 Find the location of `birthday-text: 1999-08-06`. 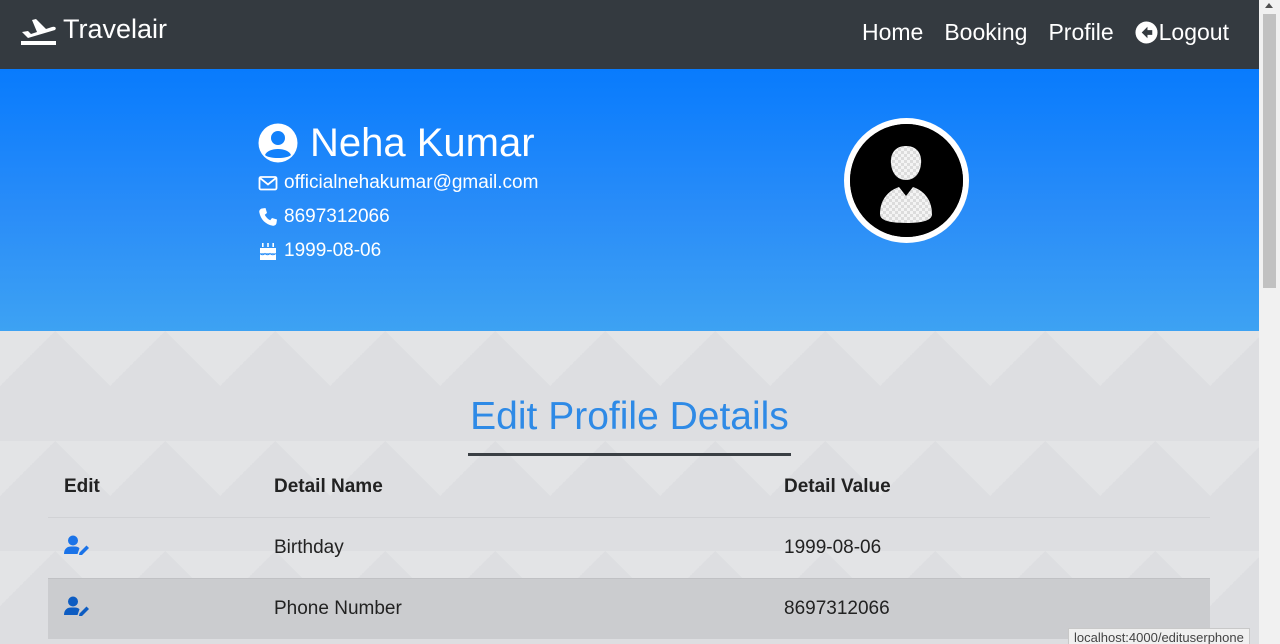

birthday-text: 1999-08-06 is located at coordinates (333, 250).